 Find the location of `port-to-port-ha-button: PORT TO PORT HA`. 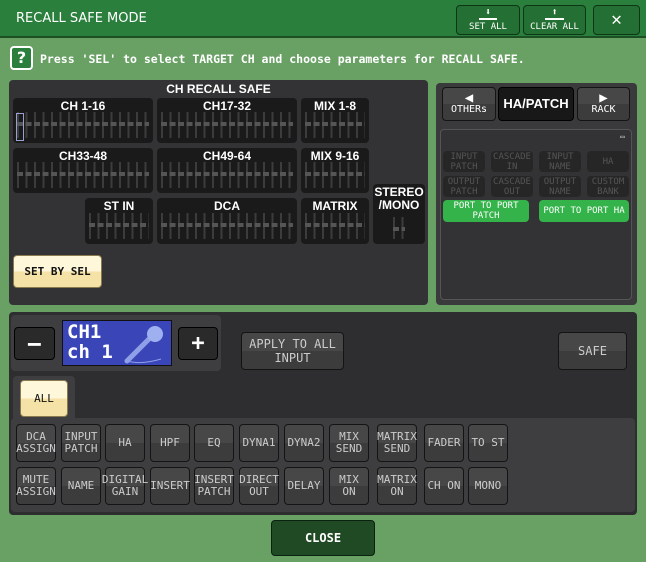

port-to-port-ha-button: PORT TO PORT HA is located at coordinates (584, 211).